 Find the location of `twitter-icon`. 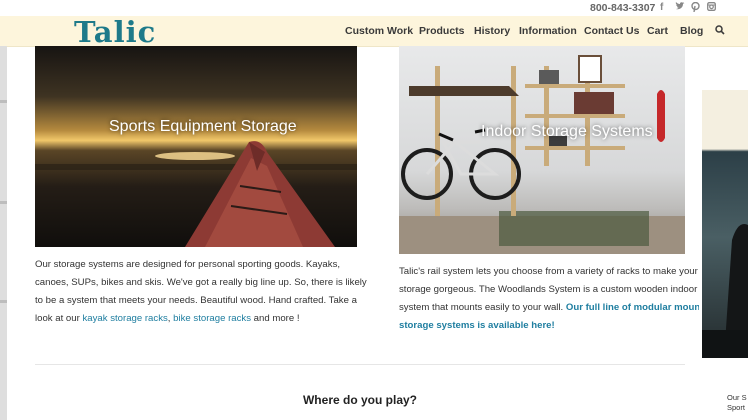

twitter-icon is located at coordinates (680, 8).